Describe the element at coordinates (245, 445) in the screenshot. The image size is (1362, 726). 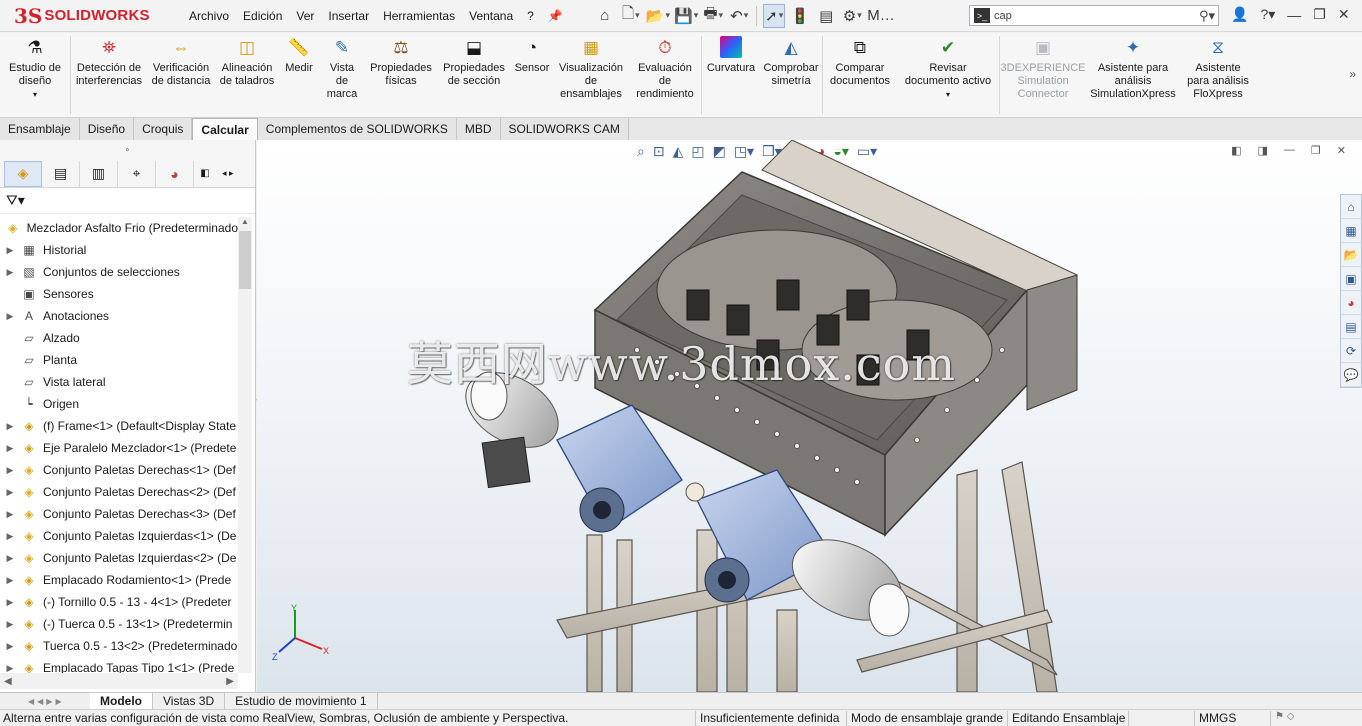
I see `tree-vertical-scrollbar: ▲` at that location.